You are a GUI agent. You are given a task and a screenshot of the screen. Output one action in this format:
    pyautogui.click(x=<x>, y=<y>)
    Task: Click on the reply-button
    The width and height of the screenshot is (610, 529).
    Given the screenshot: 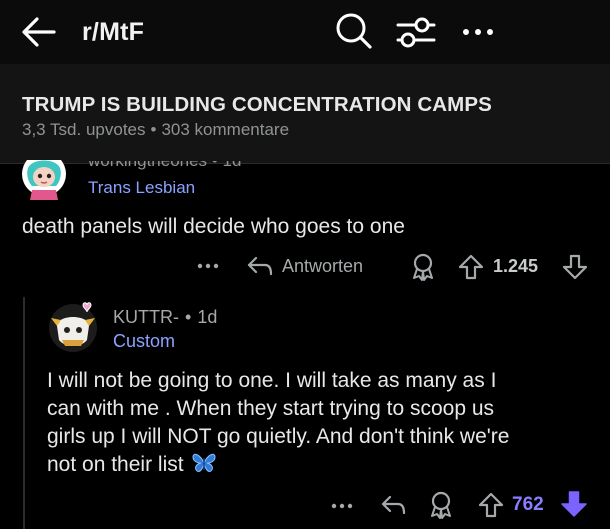 What is the action you would take?
    pyautogui.click(x=393, y=505)
    